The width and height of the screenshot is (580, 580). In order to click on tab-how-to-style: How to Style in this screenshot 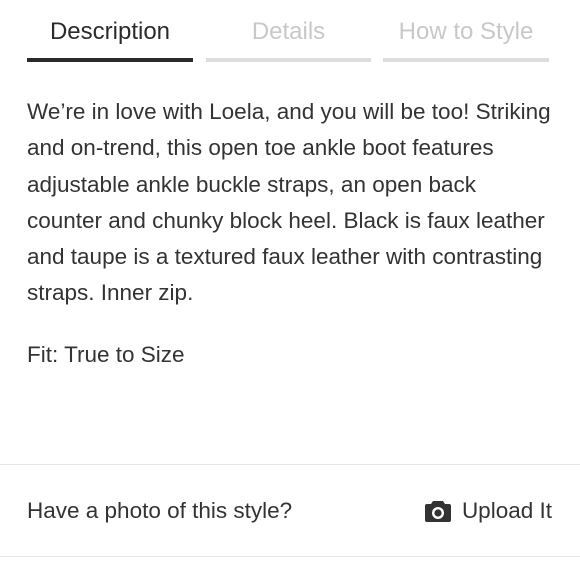, I will do `click(466, 31)`.